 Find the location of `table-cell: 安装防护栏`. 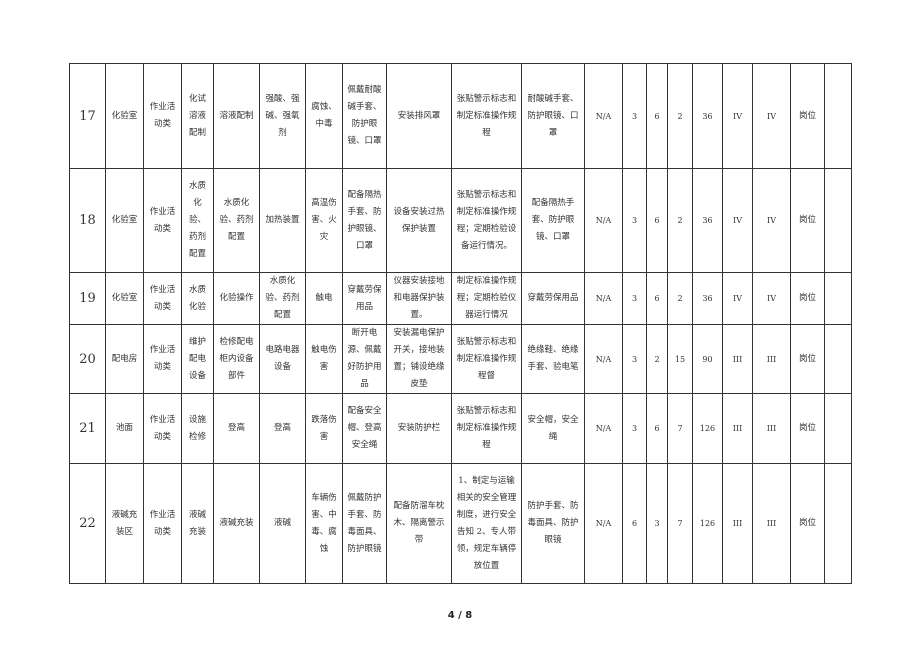

table-cell: 安装防护栏 is located at coordinates (419, 428).